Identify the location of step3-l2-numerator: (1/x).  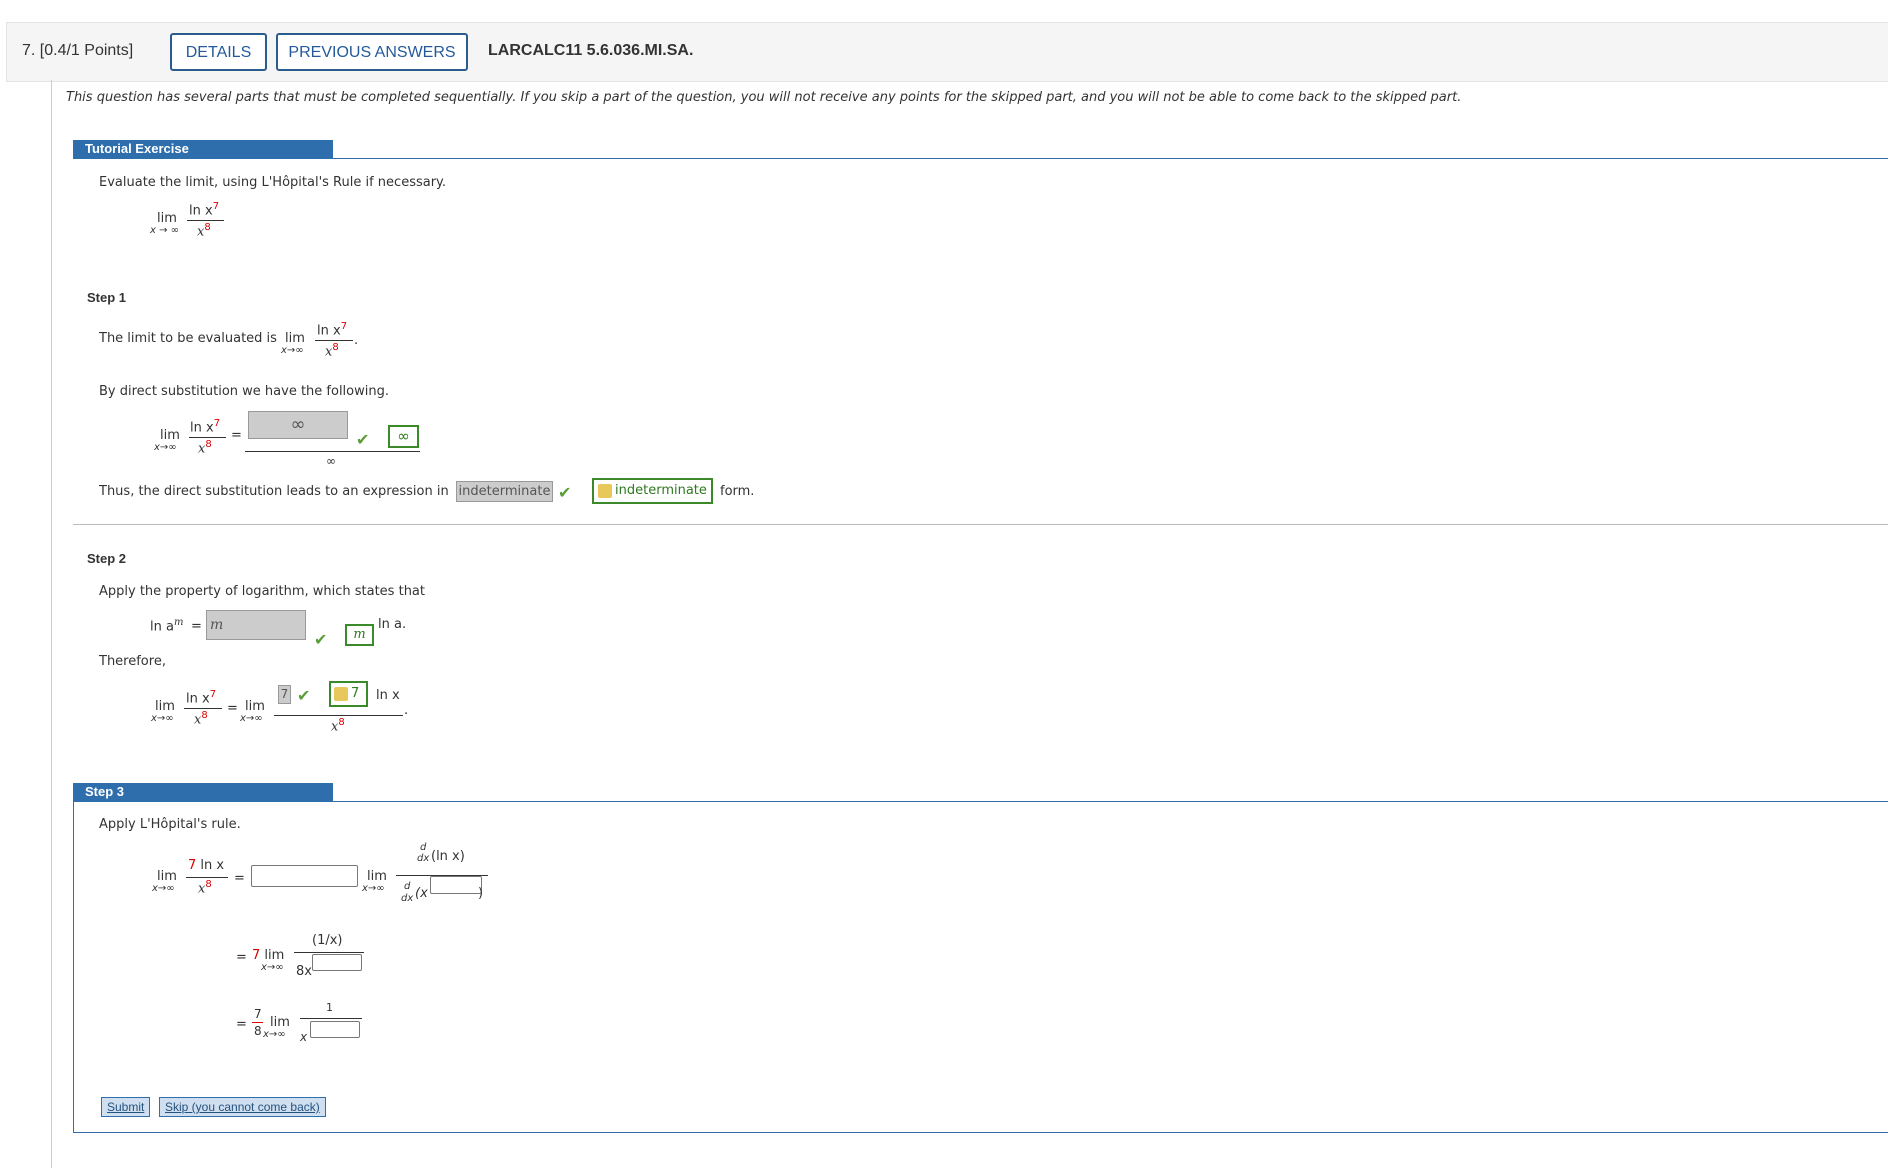
(327, 940).